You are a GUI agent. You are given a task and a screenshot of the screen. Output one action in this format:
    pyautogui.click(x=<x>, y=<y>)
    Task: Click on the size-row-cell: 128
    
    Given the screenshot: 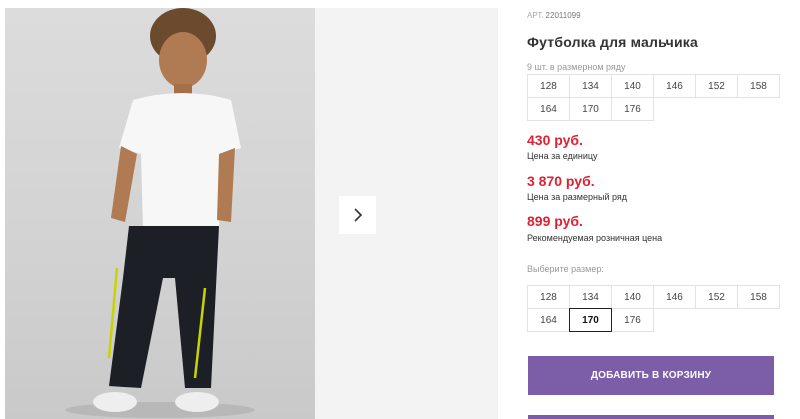 What is the action you would take?
    pyautogui.click(x=548, y=86)
    